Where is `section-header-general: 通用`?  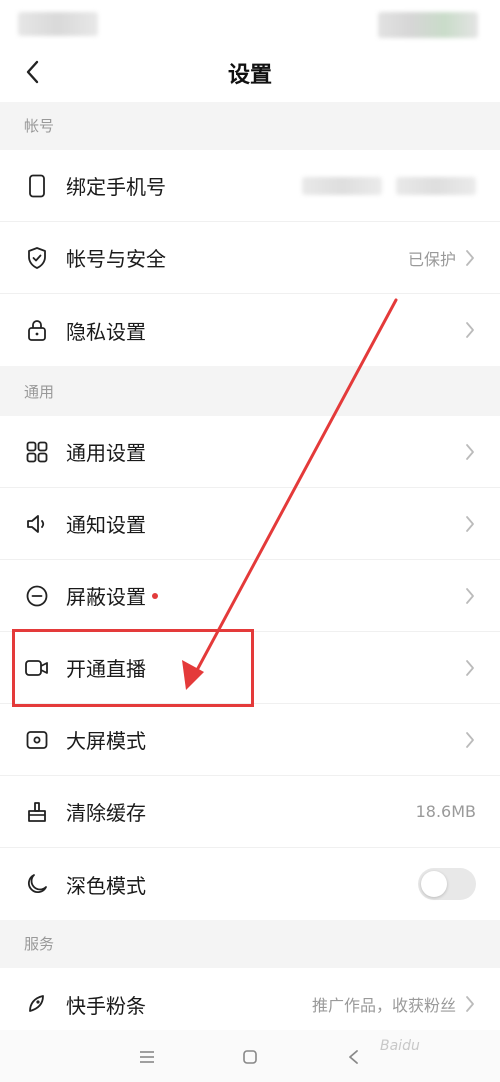
section-header-general: 通用 is located at coordinates (250, 392).